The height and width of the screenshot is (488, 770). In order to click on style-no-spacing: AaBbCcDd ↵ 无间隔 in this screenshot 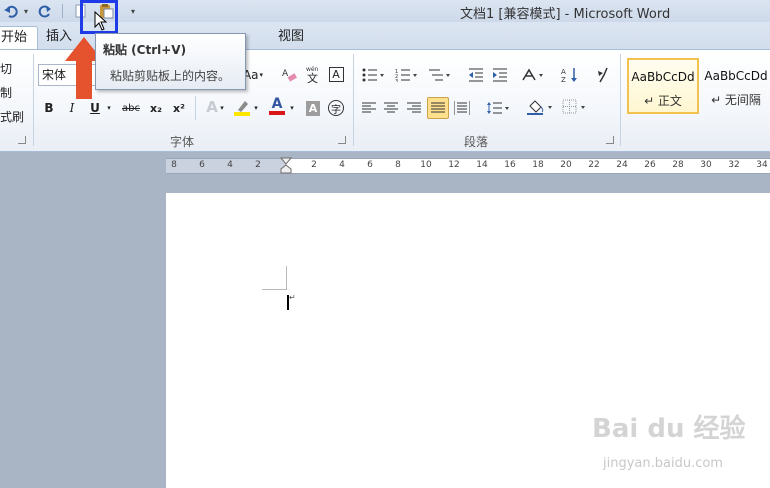, I will do `click(735, 86)`.